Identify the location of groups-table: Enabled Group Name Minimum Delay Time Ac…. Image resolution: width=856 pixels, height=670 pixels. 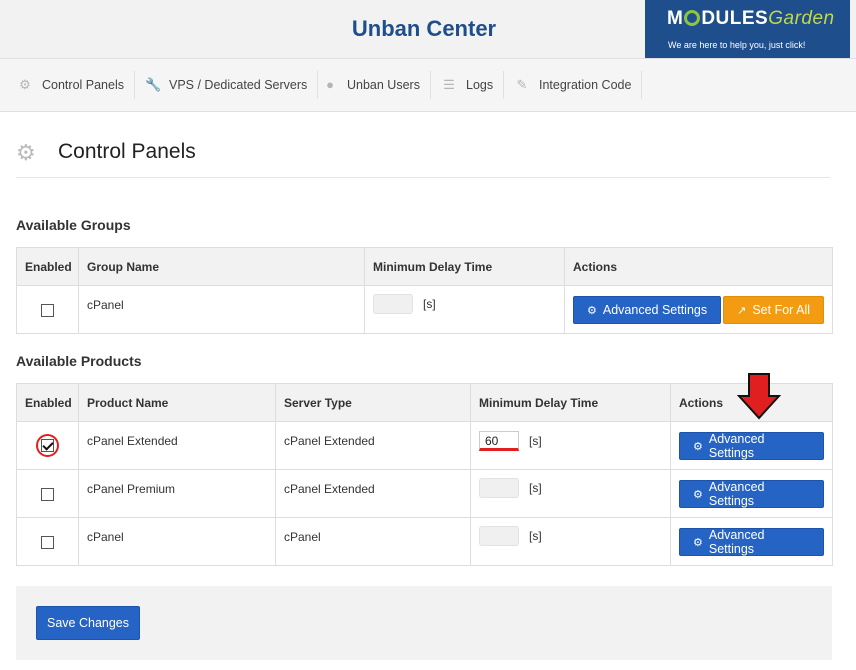
(424, 290).